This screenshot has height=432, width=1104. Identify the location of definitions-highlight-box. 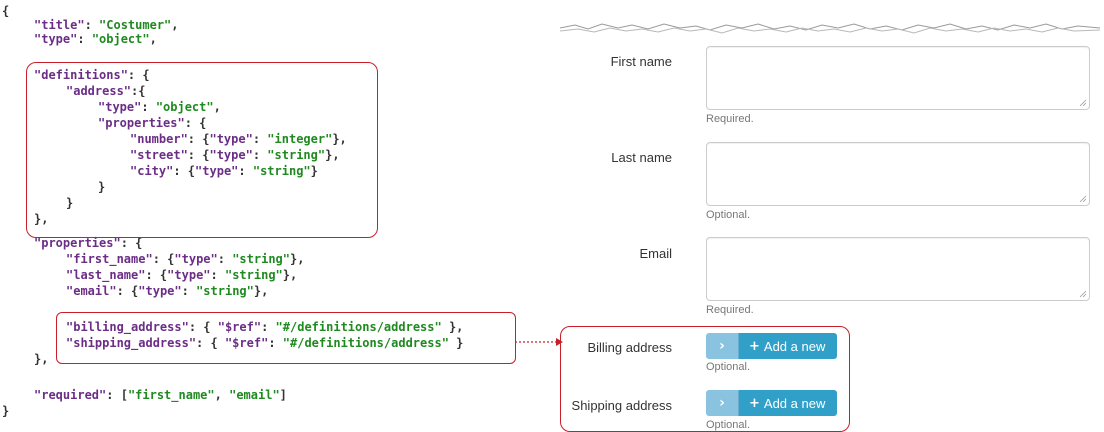
(202, 150).